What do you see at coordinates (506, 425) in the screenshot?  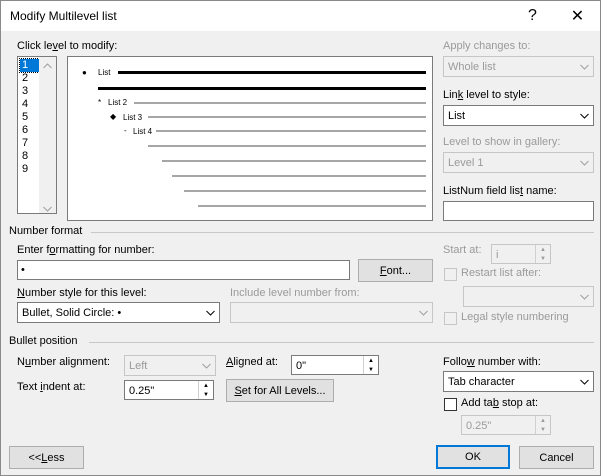 I see `tab-stop-spinner: 0.25" ▲ ▼` at bounding box center [506, 425].